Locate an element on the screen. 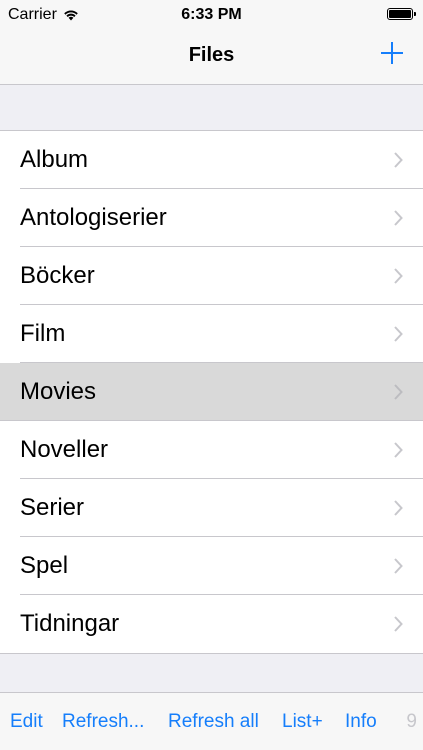  clock: 6:33 PM is located at coordinates (211, 14).